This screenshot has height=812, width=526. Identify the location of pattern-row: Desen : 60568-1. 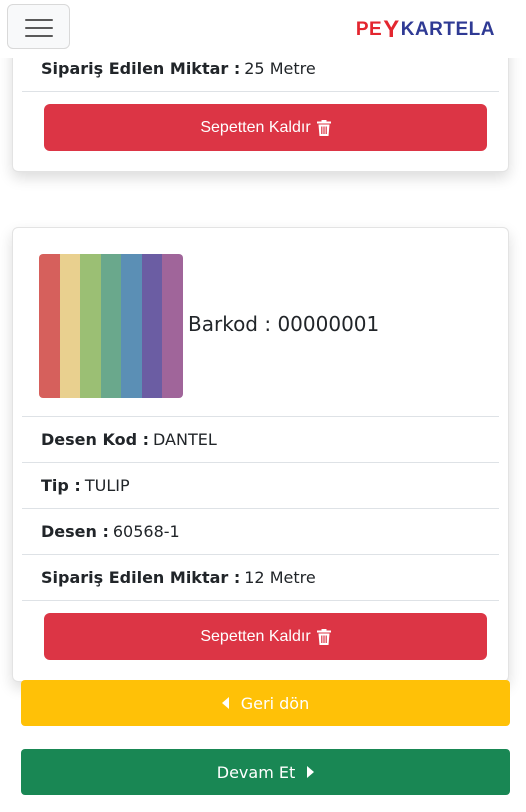
(260, 532).